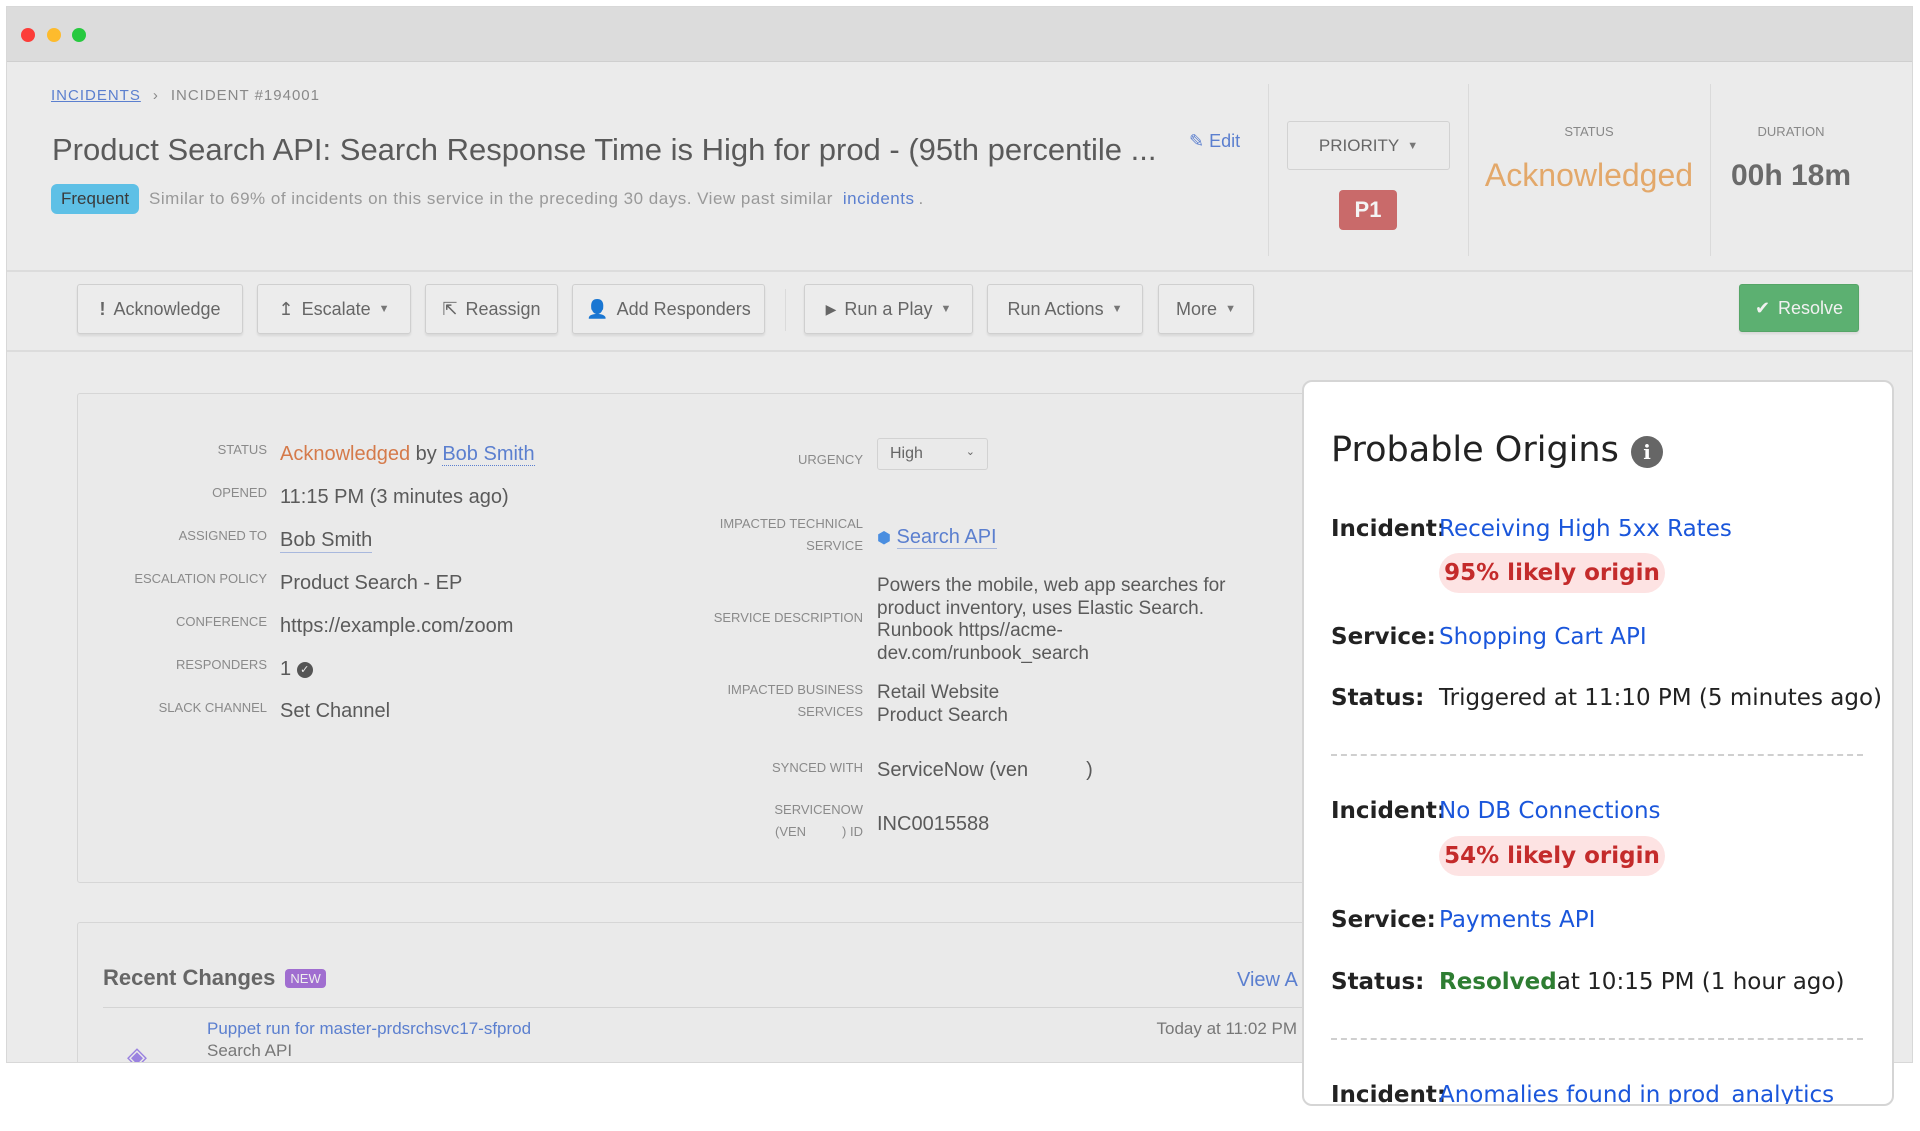  Describe the element at coordinates (1543, 637) in the screenshot. I see `origin-service-link: Shopping Cart API` at that location.